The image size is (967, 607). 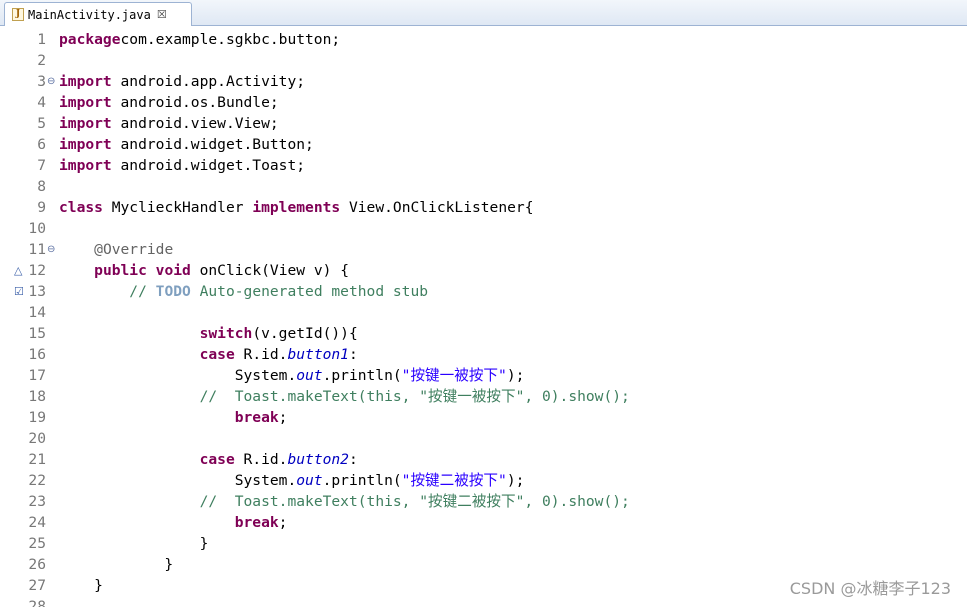 I want to click on code-line: 7 import android.widget.Toast;, so click(x=483, y=165).